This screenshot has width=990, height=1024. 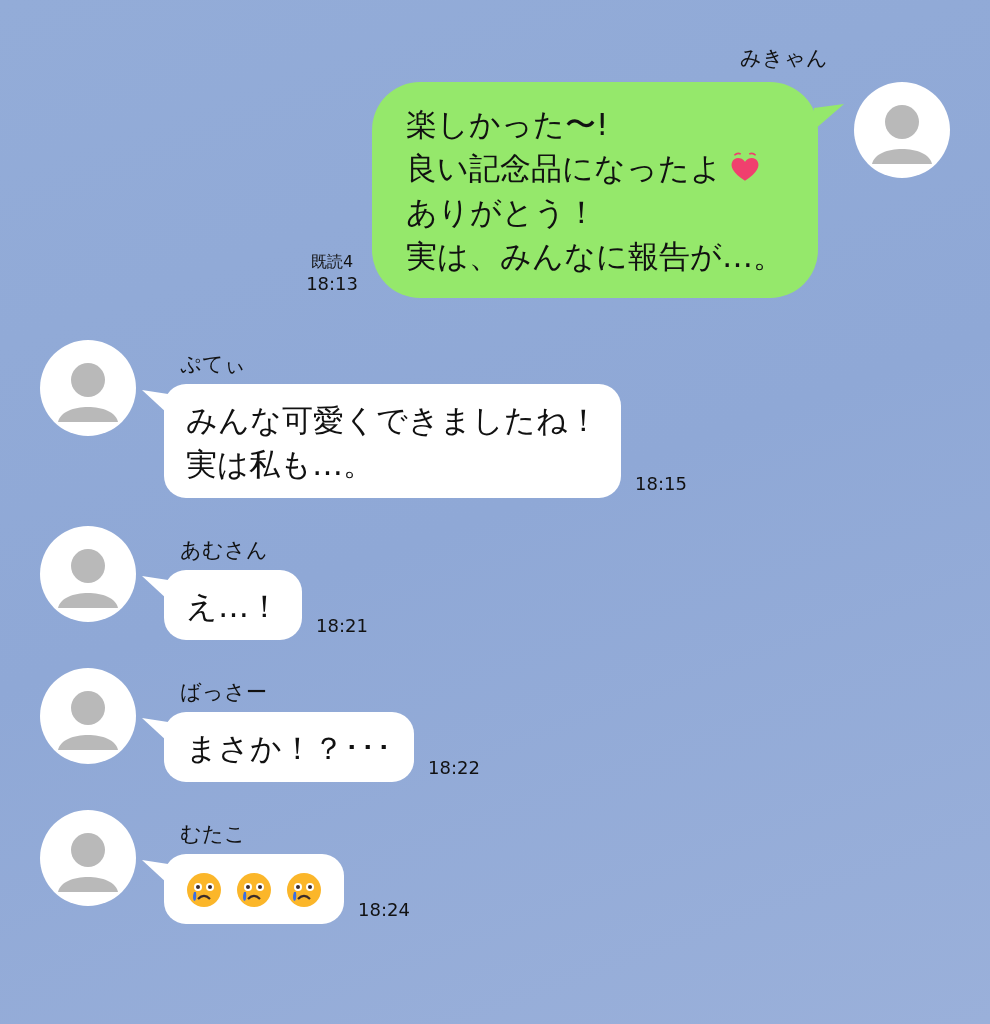 What do you see at coordinates (595, 256) in the screenshot?
I see `message-text: 実は、みんなに報告が…。` at bounding box center [595, 256].